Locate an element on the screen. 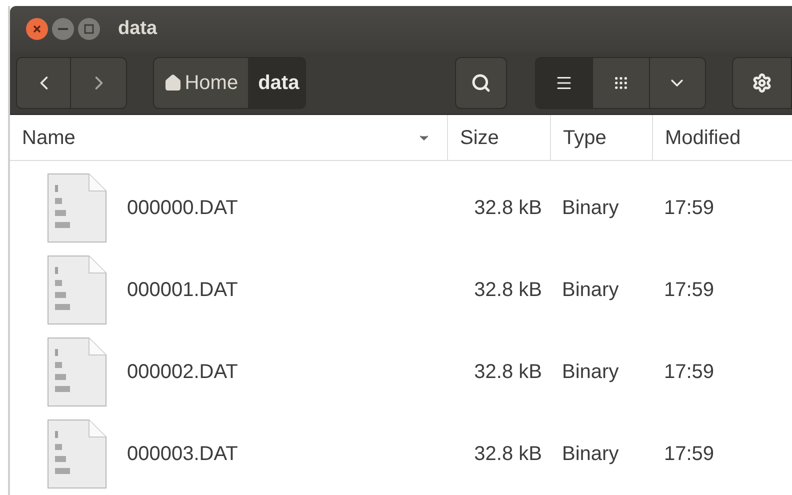  window-title: data is located at coordinates (138, 29).